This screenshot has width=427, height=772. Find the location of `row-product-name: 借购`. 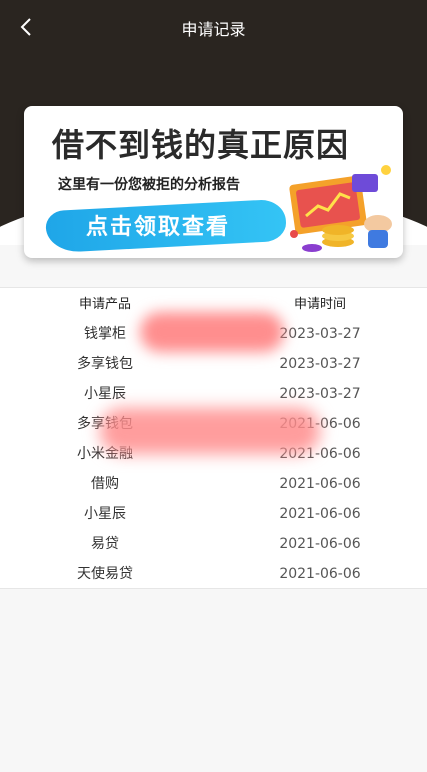

row-product-name: 借购 is located at coordinates (105, 484).